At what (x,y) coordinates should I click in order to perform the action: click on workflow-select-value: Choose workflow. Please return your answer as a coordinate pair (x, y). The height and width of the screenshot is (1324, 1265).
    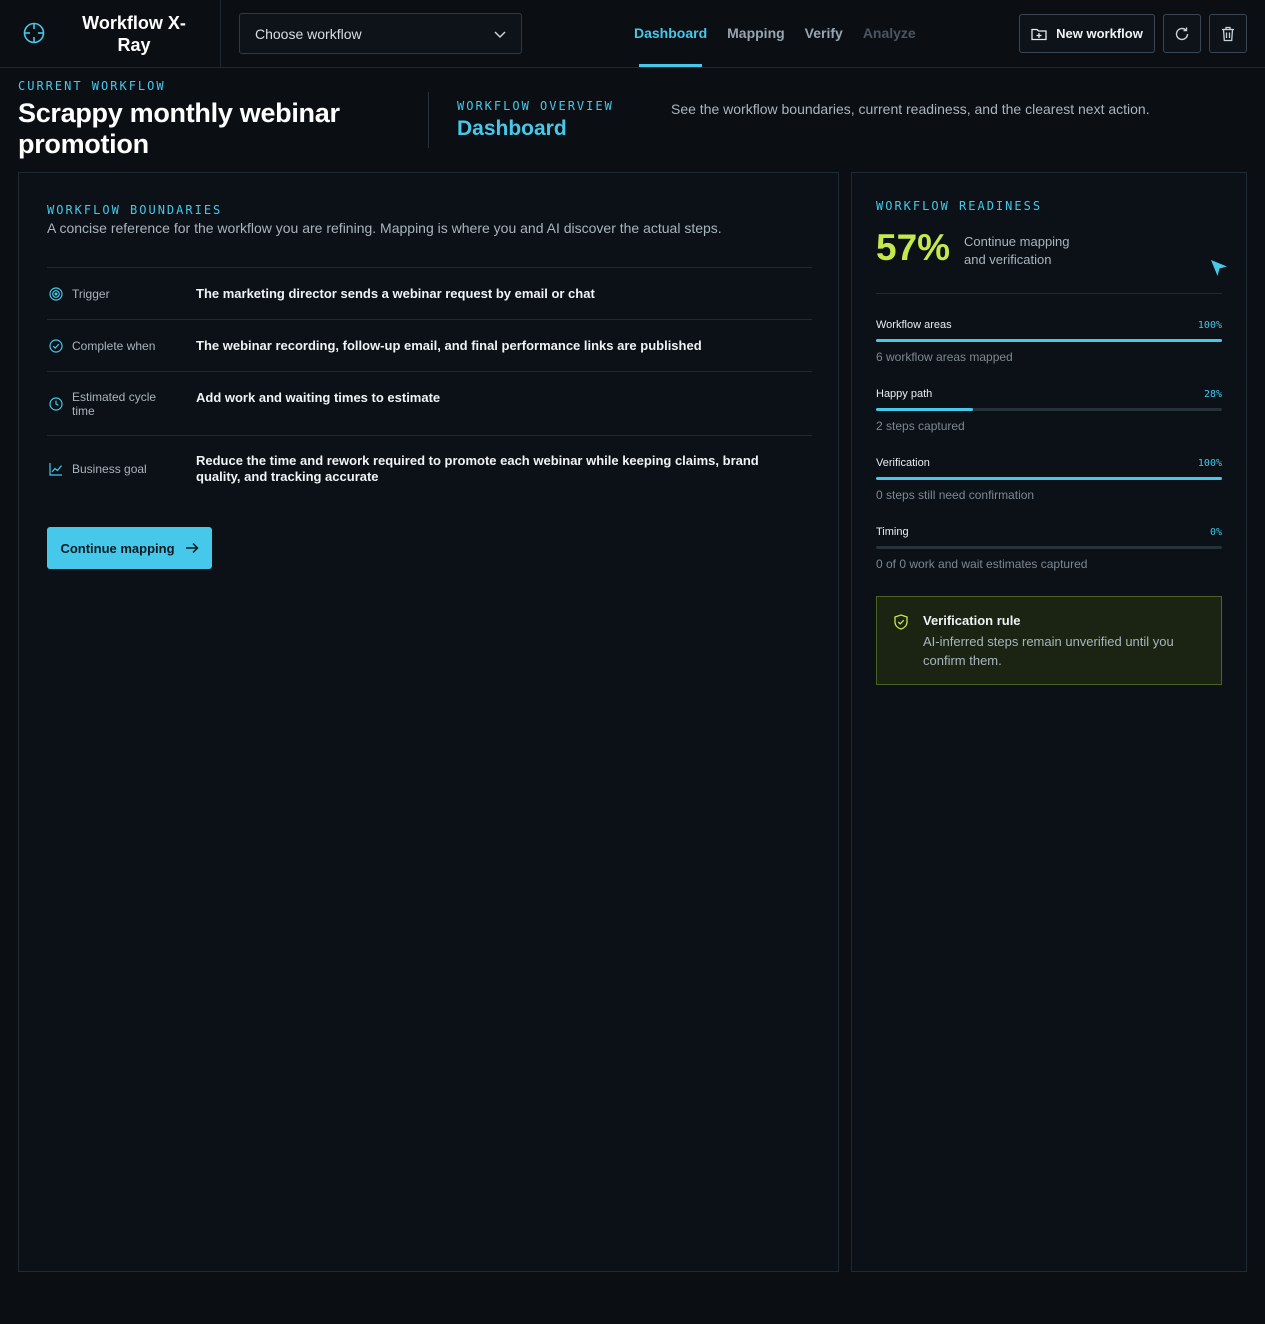
    Looking at the image, I should click on (308, 33).